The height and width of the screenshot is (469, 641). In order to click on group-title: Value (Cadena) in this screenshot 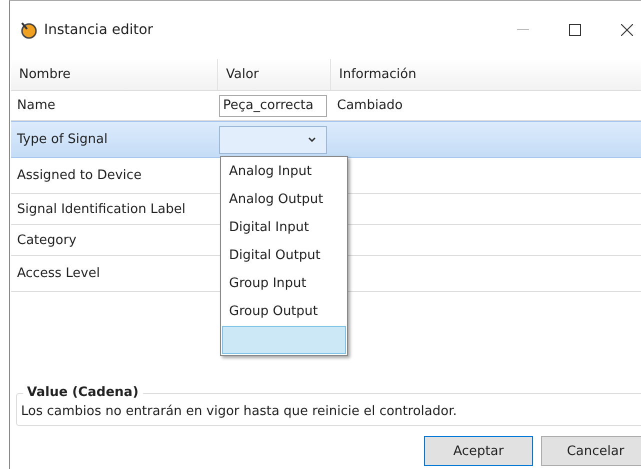, I will do `click(83, 392)`.